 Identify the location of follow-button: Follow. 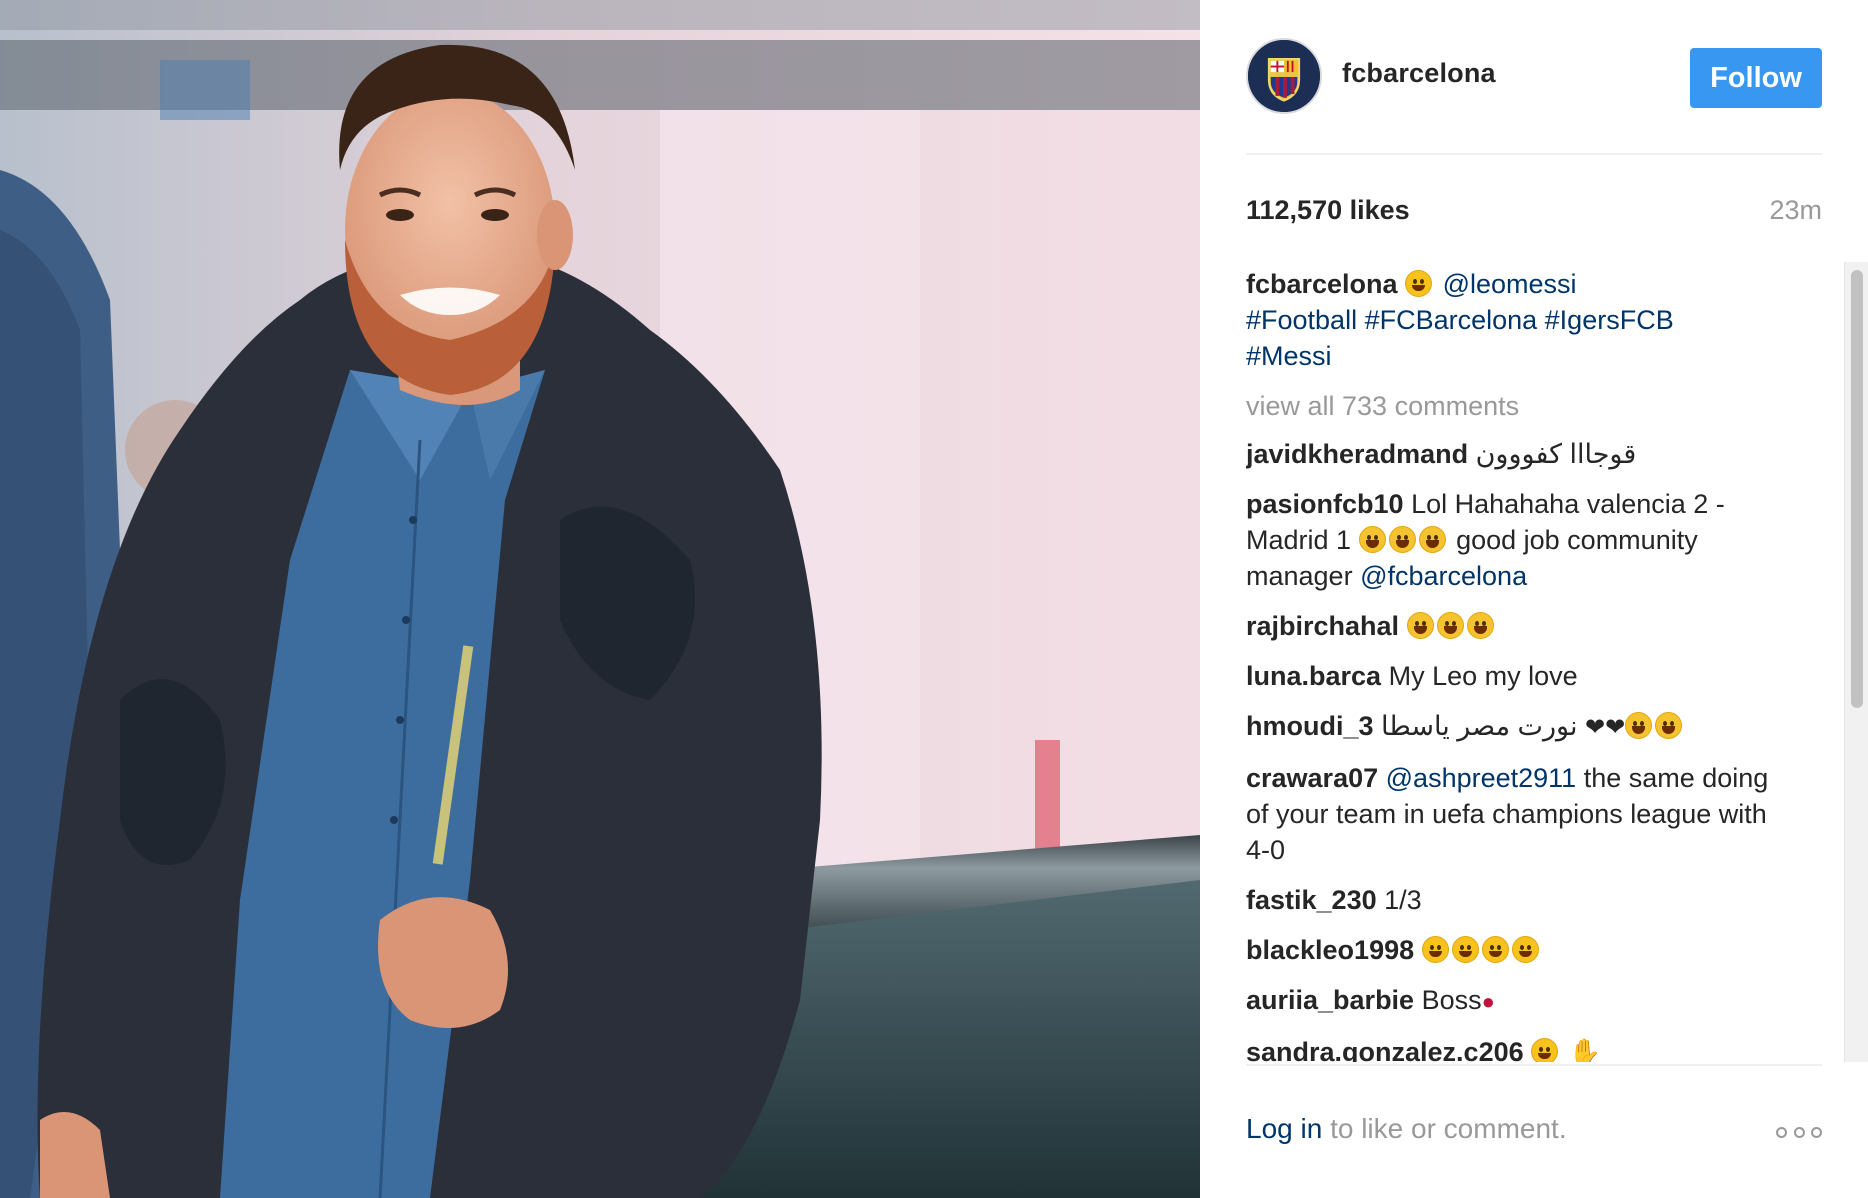
(1756, 78).